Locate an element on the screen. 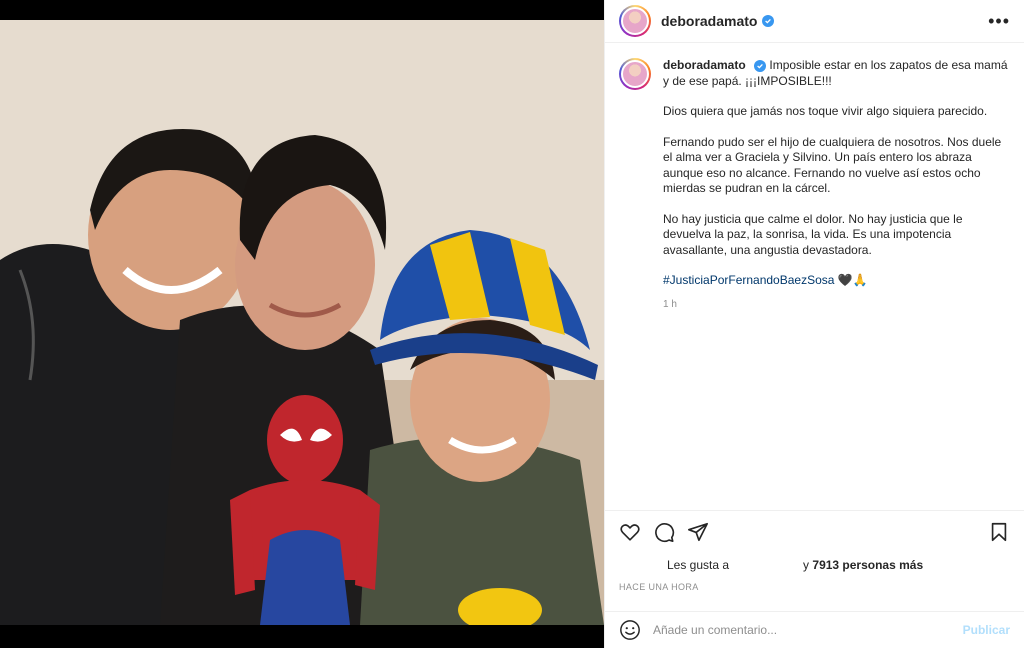 The image size is (1024, 648). smiley-icon is located at coordinates (630, 630).